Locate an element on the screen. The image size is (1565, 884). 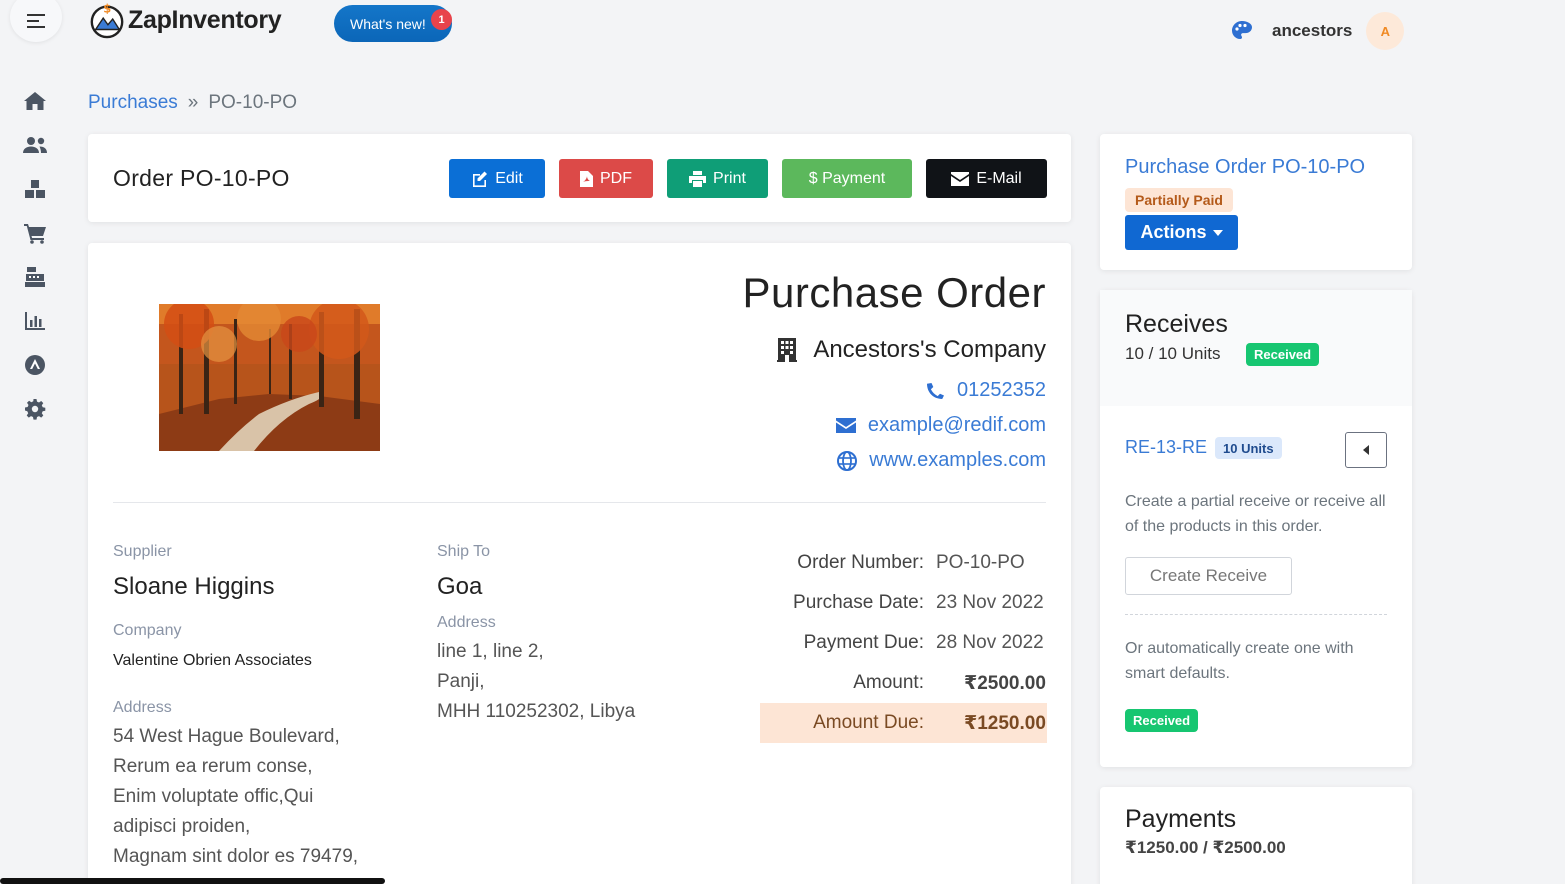
cash-register-icon is located at coordinates (35, 277).